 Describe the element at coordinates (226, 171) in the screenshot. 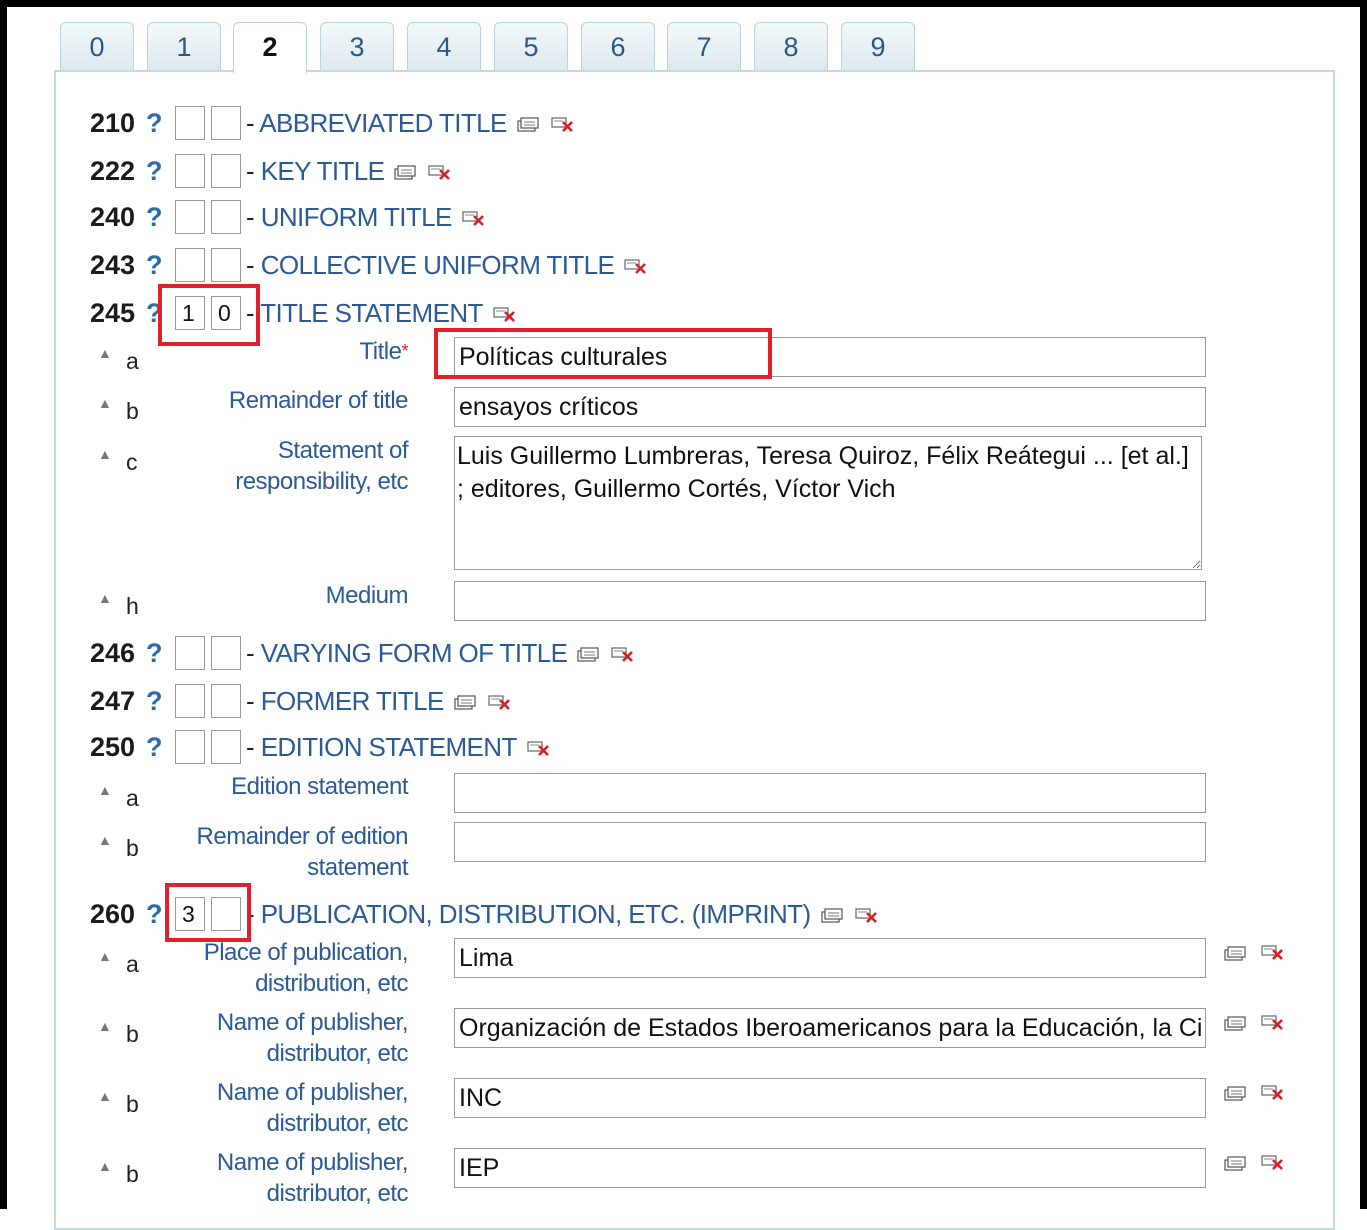

I see `field-222-ind2` at that location.